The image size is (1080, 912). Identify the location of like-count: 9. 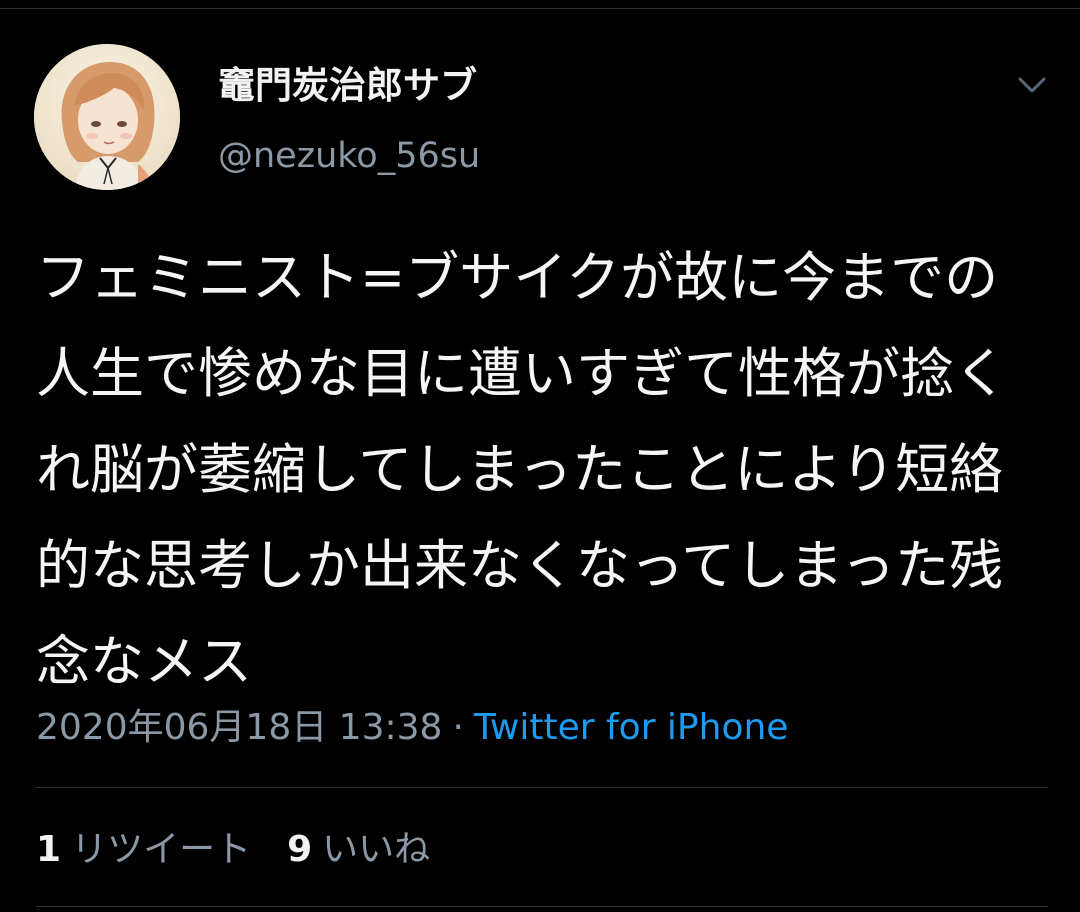
(300, 849).